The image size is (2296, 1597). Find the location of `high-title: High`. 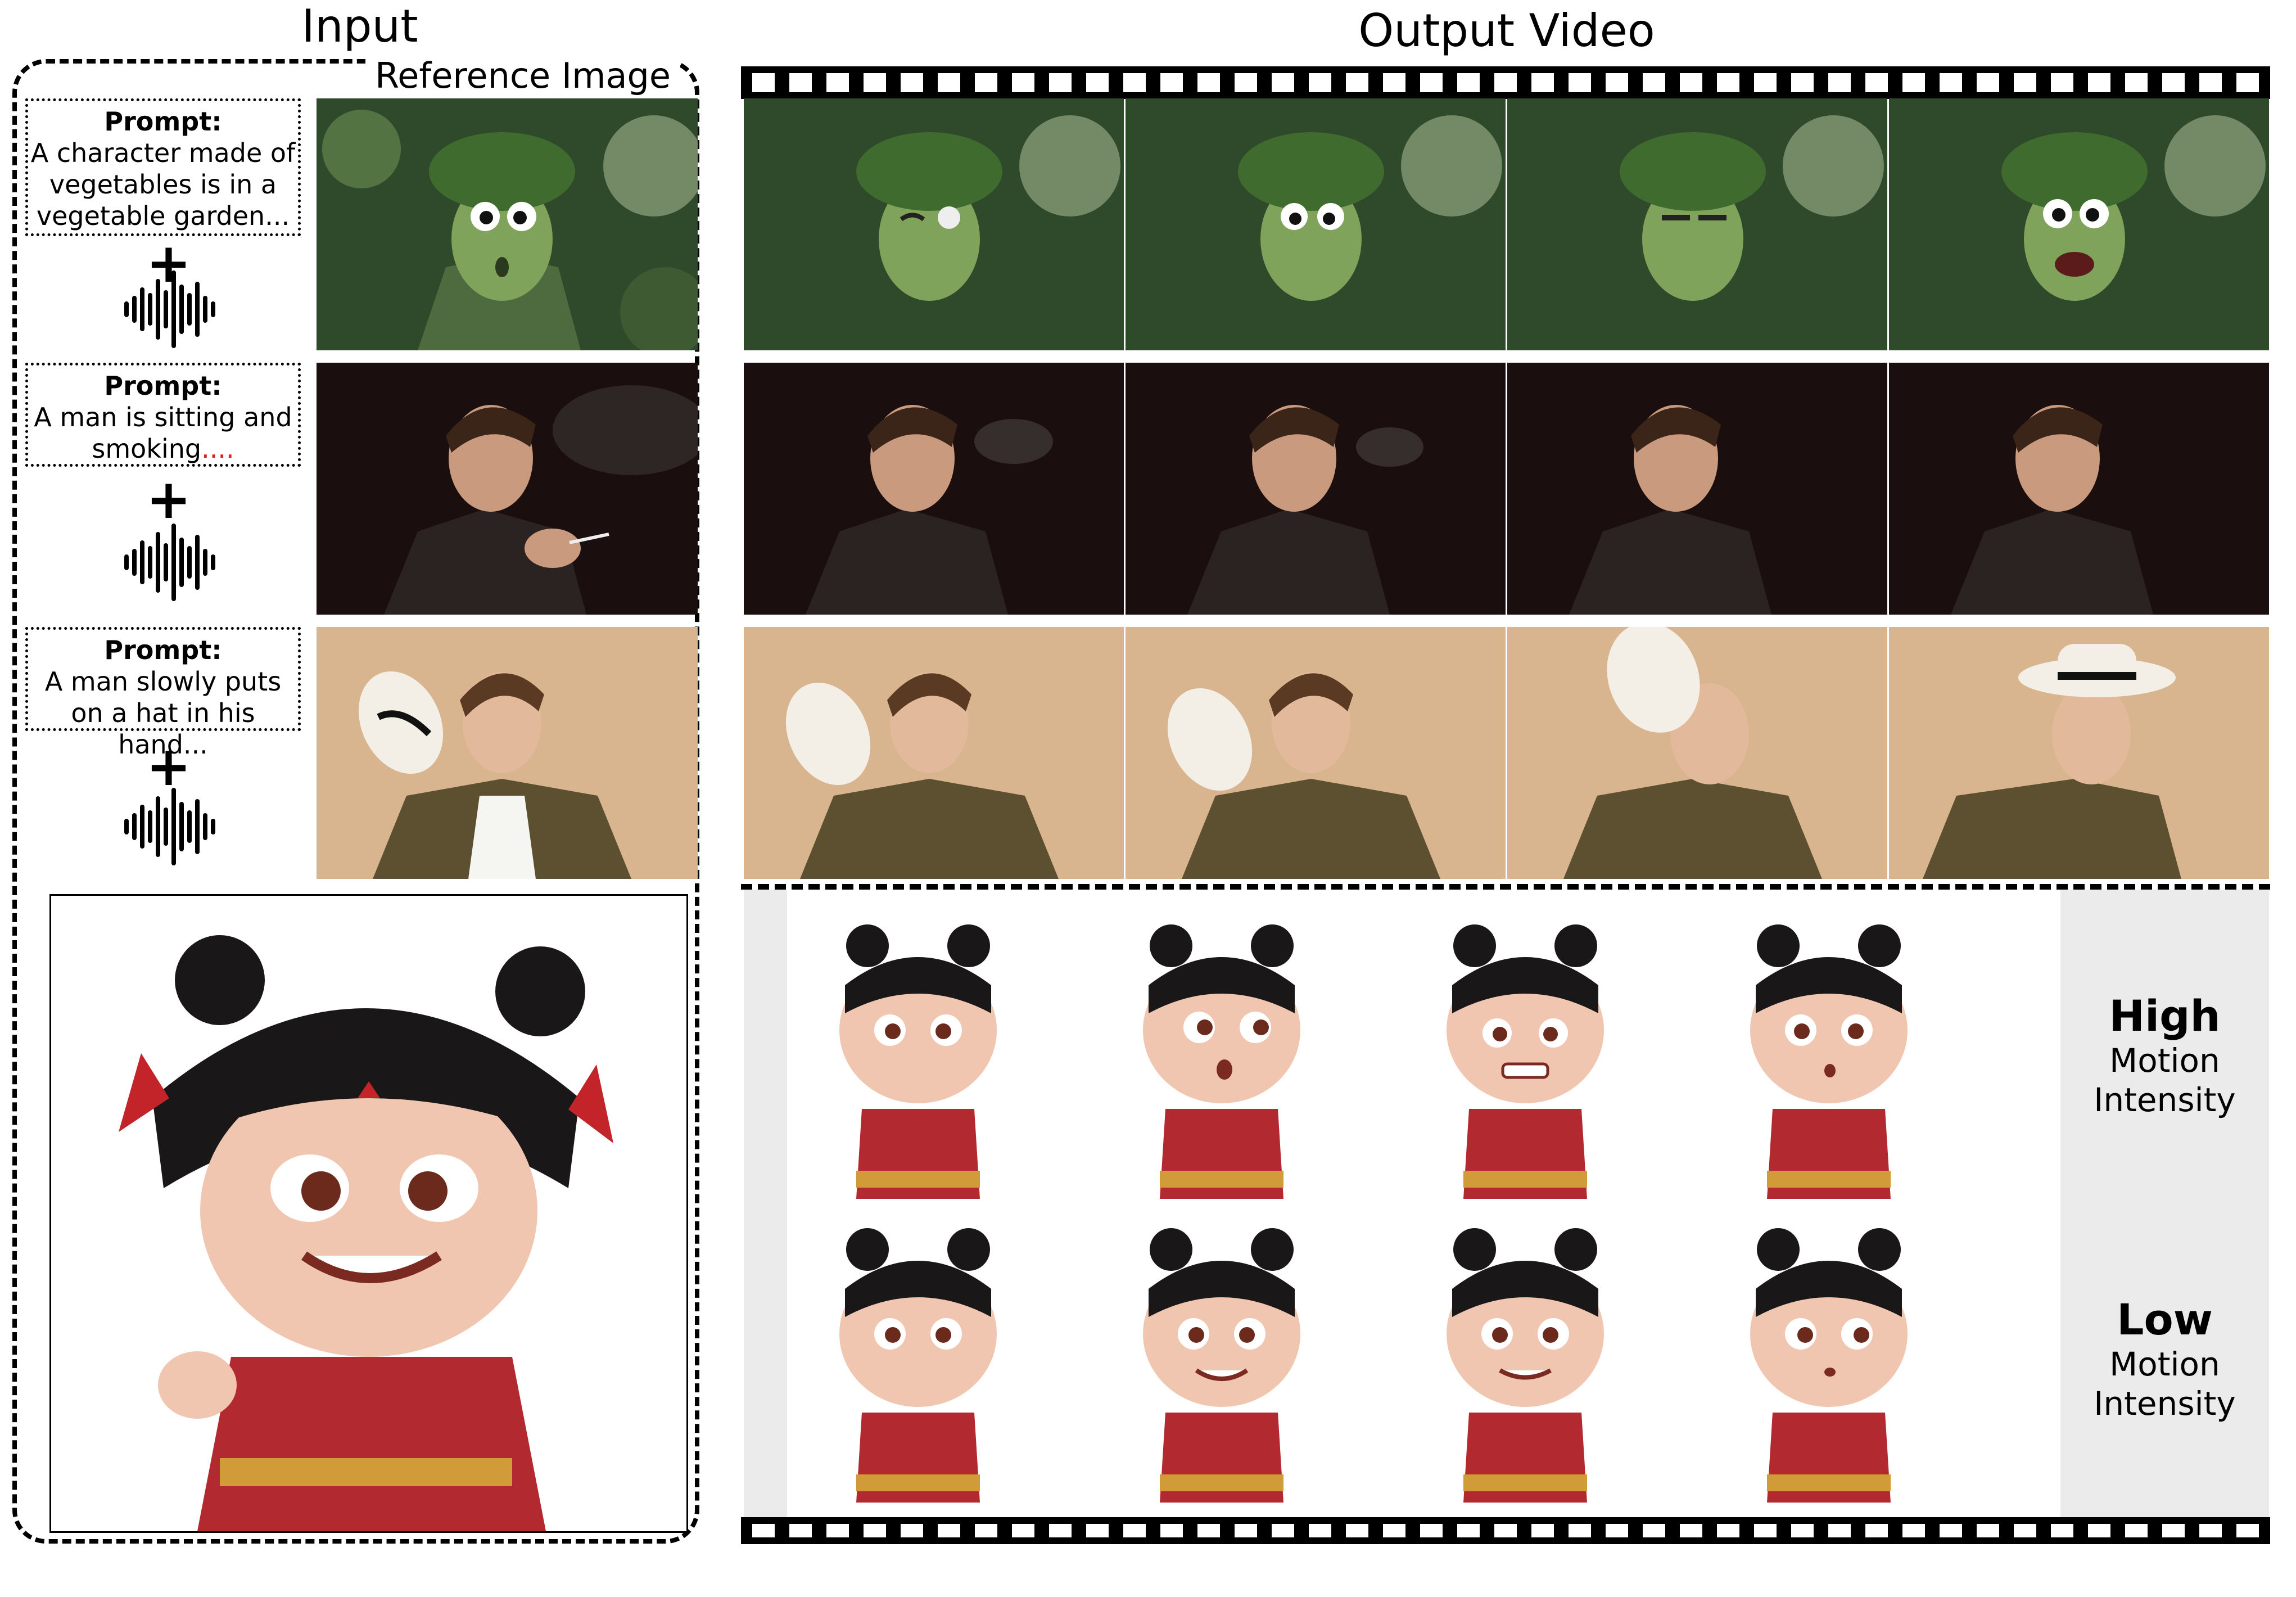

high-title: High is located at coordinates (2165, 1016).